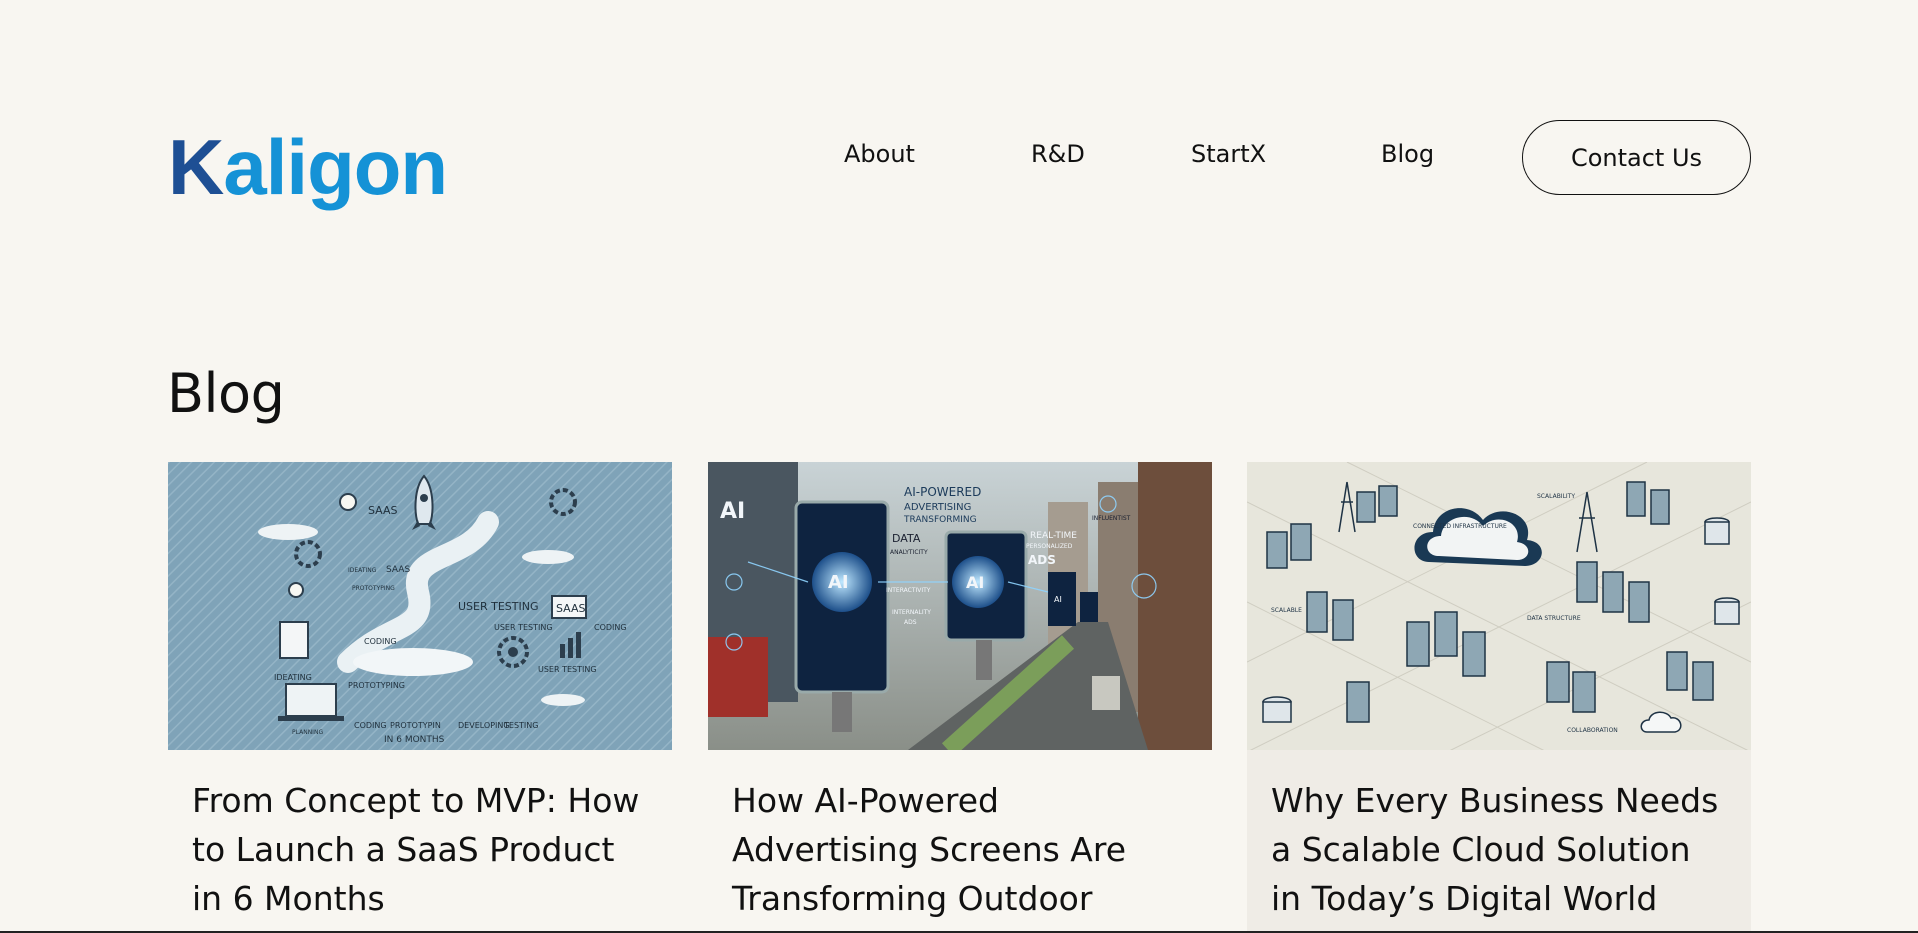 The image size is (1918, 933). Describe the element at coordinates (1407, 154) in the screenshot. I see `nav-blog: Blog` at that location.